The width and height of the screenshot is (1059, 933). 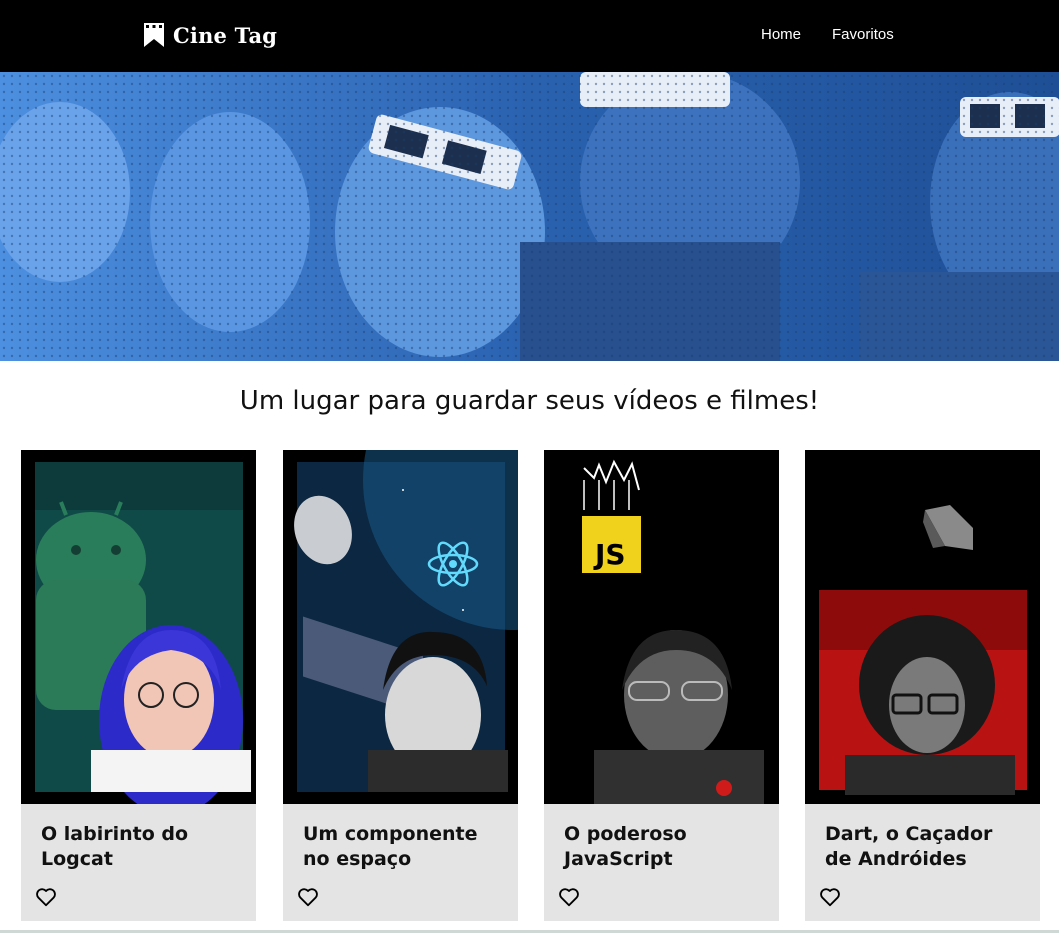 What do you see at coordinates (625, 846) in the screenshot?
I see `video-title: O poderoso JavaScript` at bounding box center [625, 846].